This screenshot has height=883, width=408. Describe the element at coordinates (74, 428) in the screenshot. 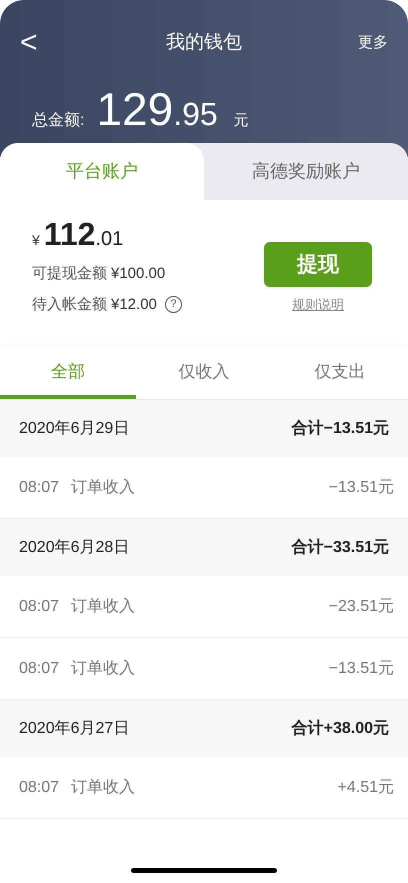

I see `day-date: 2020年6月29日` at that location.